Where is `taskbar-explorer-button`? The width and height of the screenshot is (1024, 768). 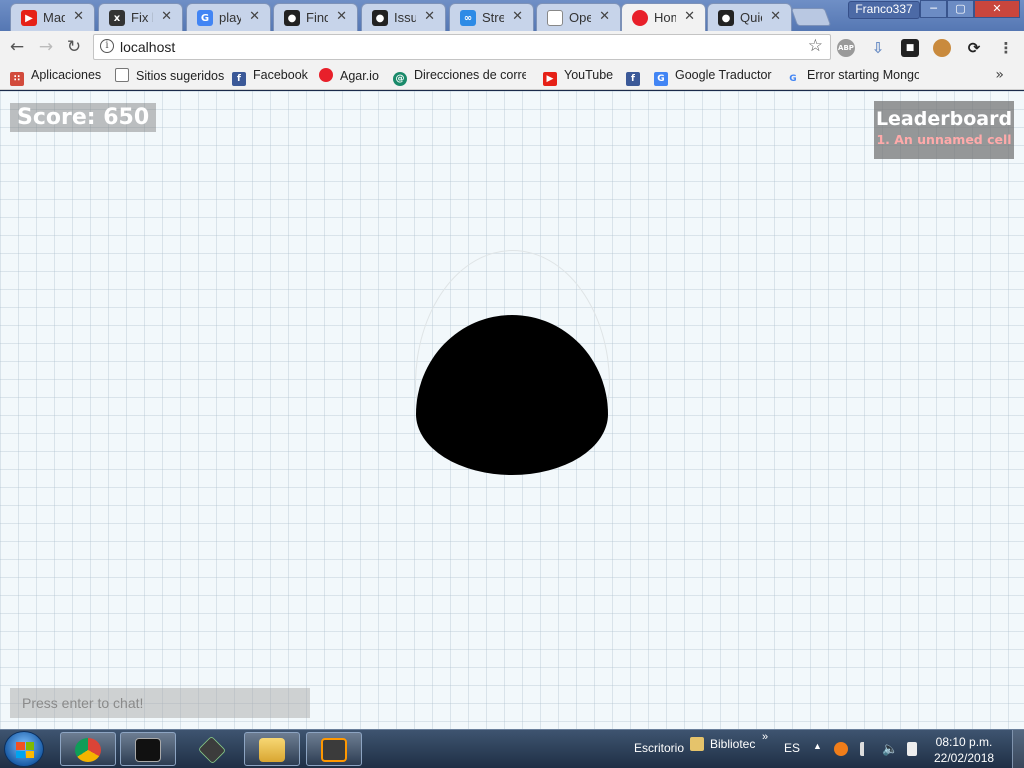
taskbar-explorer-button is located at coordinates (272, 749).